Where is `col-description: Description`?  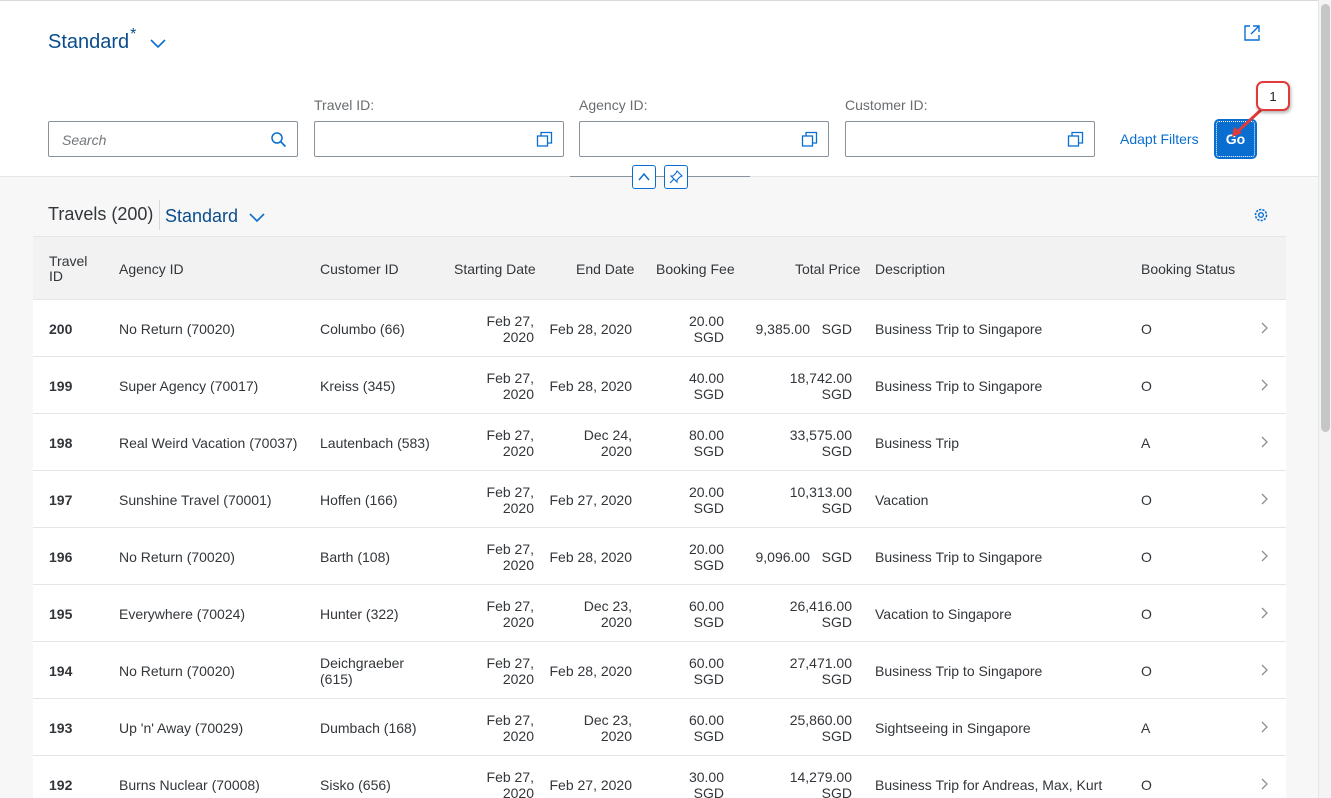
col-description: Description is located at coordinates (910, 269).